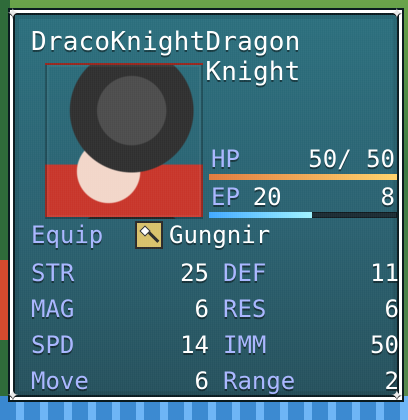 The image size is (408, 420). I want to click on str-label: STR, so click(53, 273).